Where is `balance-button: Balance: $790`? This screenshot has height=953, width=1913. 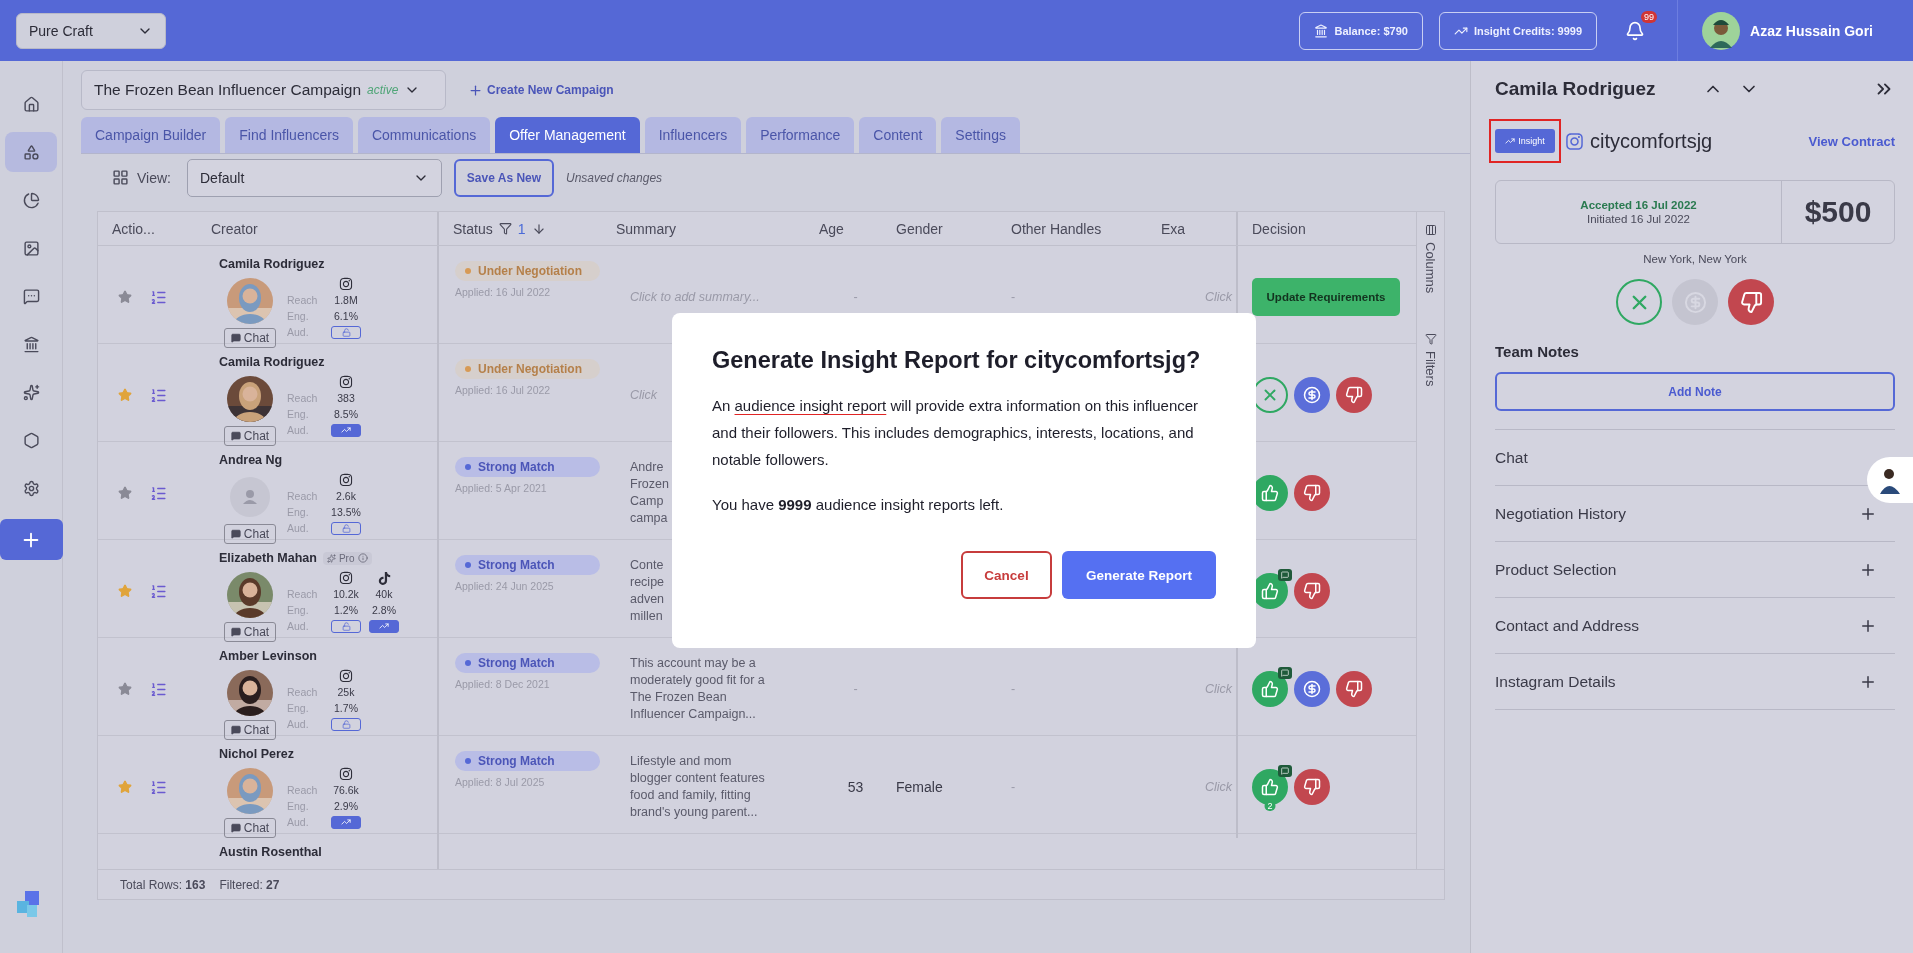 balance-button: Balance: $790 is located at coordinates (1361, 30).